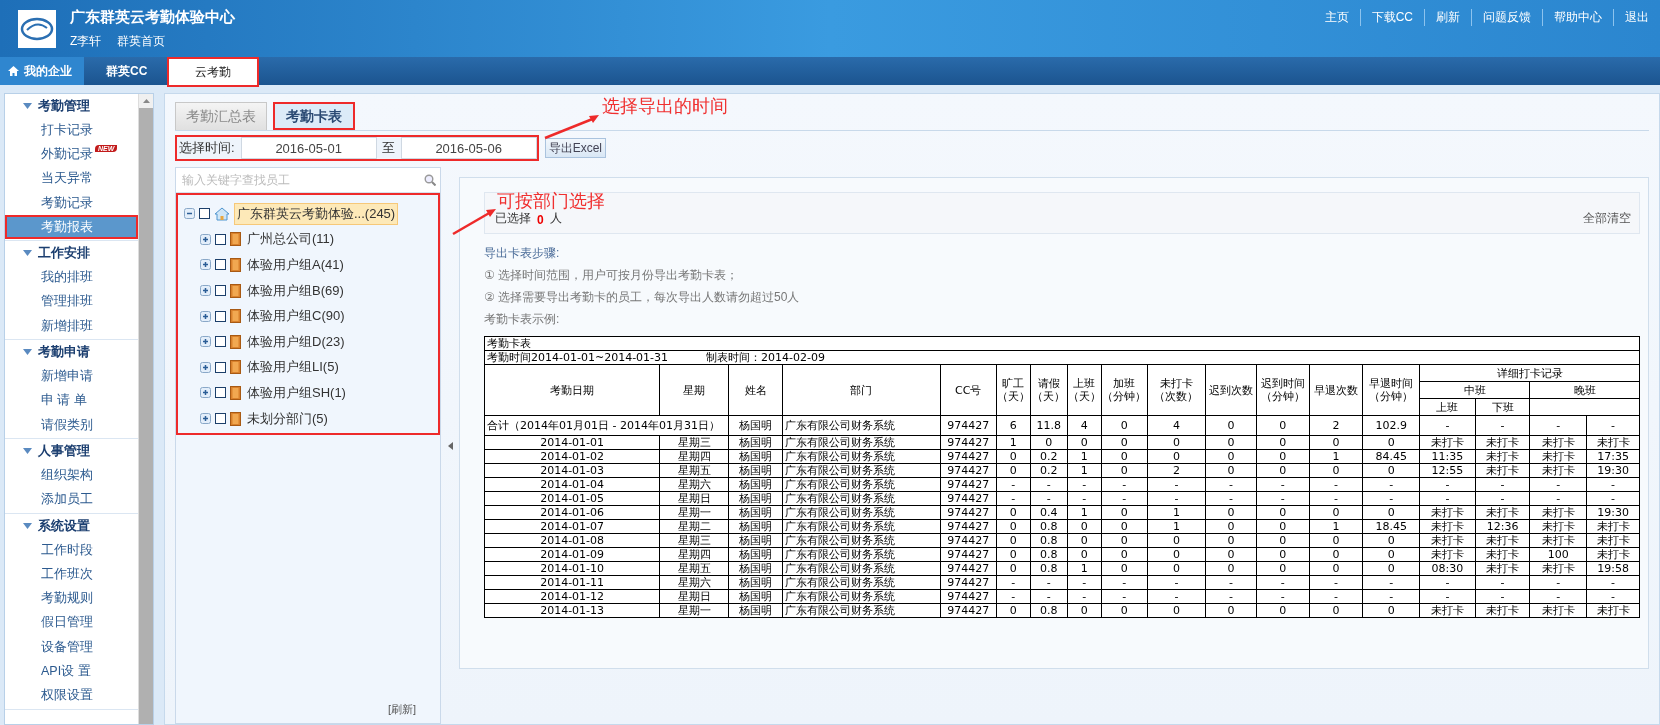 This screenshot has width=1660, height=725. I want to click on header-link: 下载CC, so click(1391, 17).